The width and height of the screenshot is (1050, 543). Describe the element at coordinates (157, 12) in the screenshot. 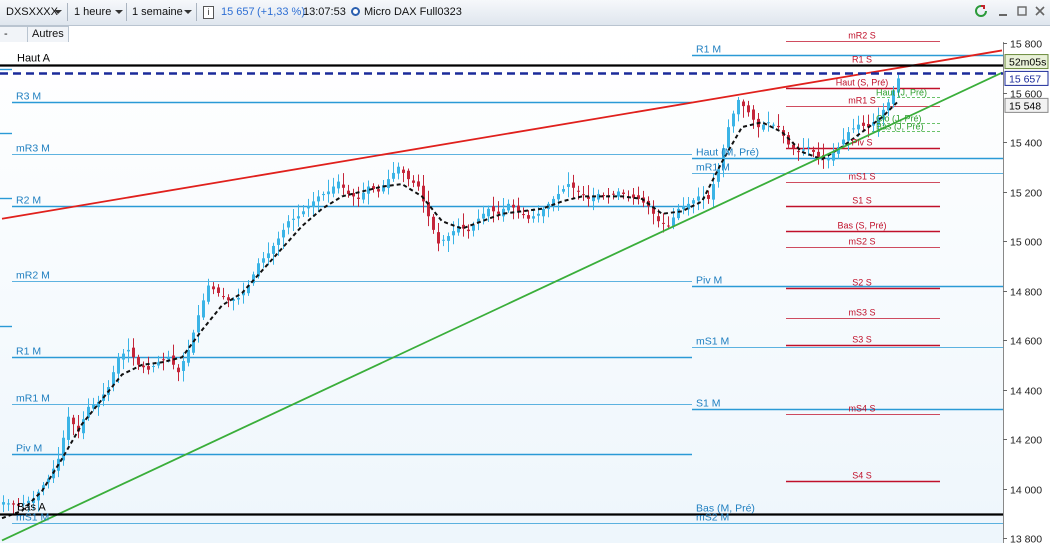

I see `range-selector: 1 semaine` at that location.